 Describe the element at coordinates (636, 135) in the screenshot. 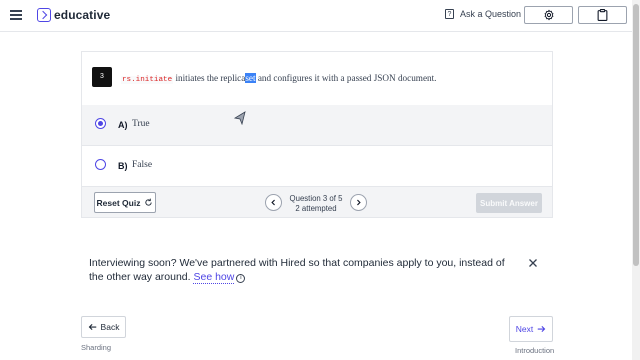

I see `scrollbar-thumb` at that location.